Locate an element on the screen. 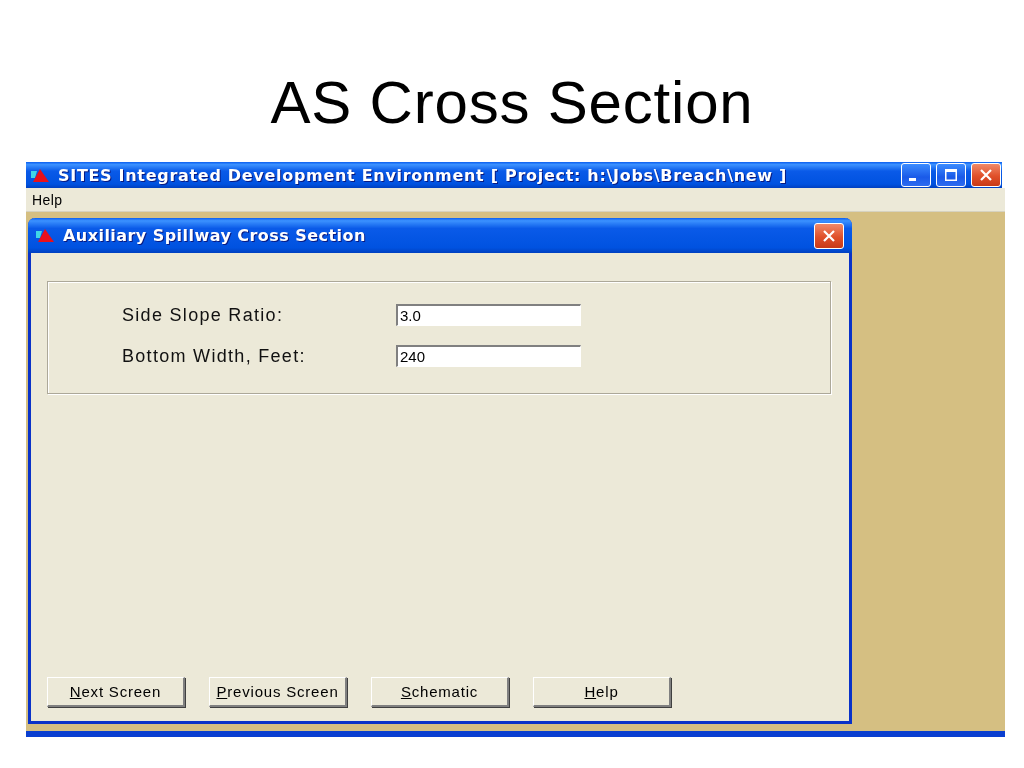  input-field: 3.0 is located at coordinates (488, 315).